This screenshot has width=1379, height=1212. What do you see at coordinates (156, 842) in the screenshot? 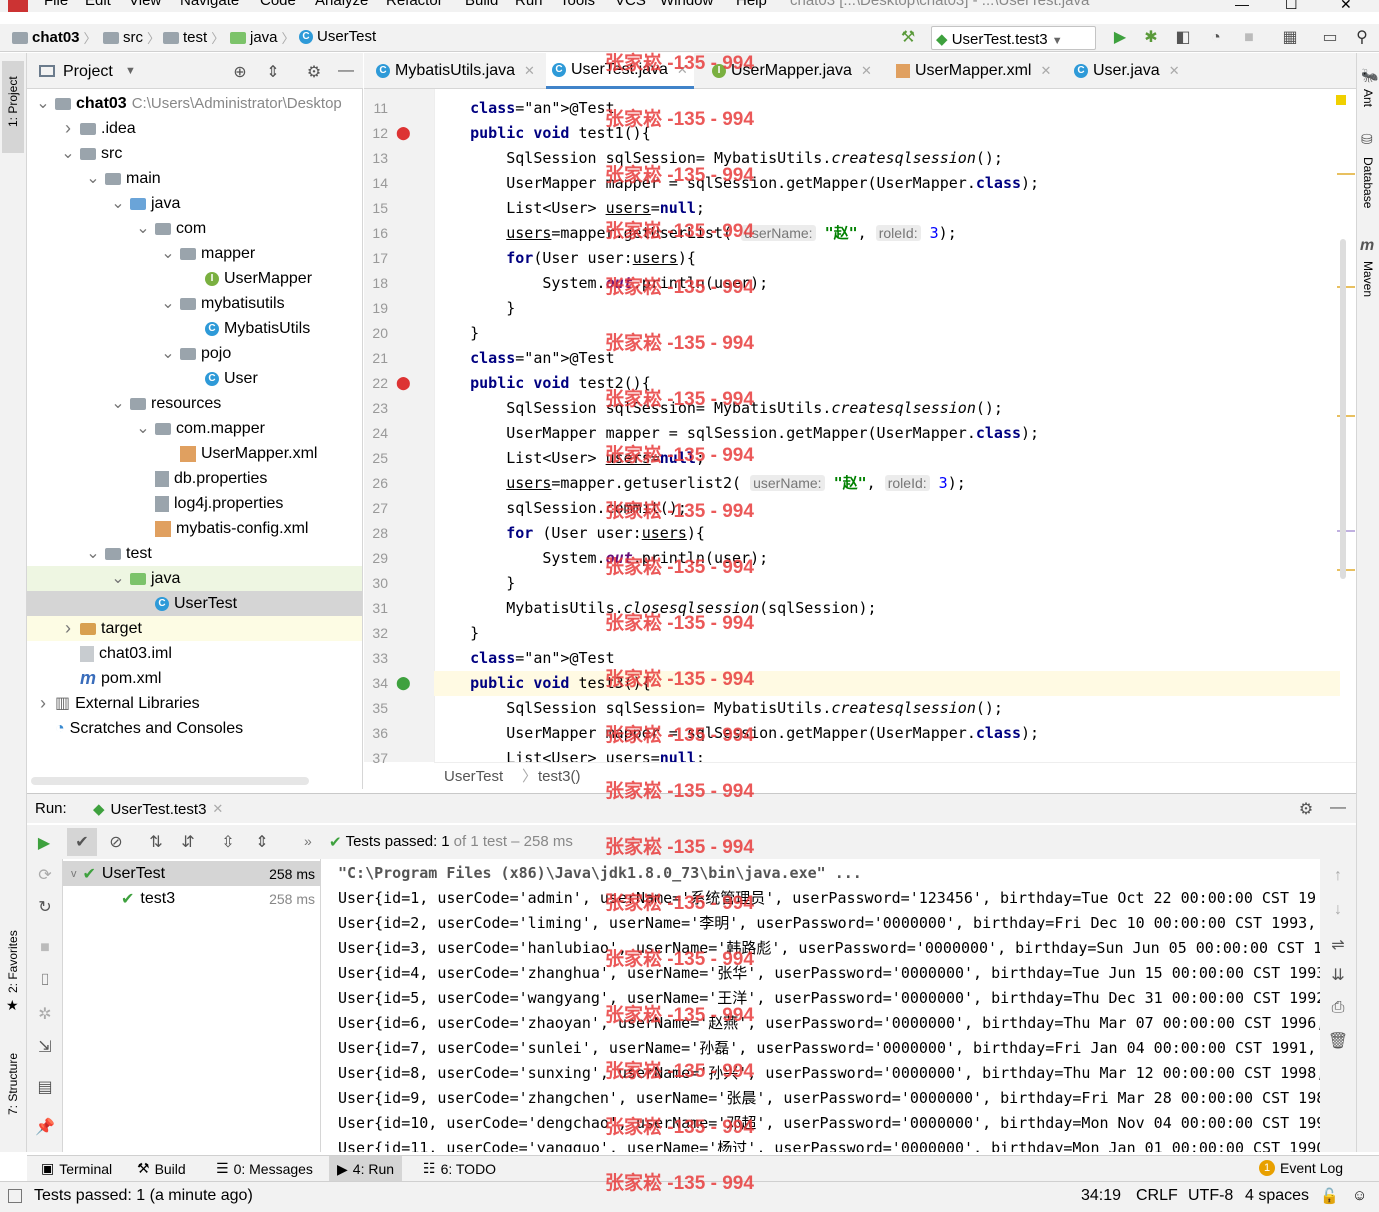
I see `sort-alpha-icon: ⇅` at bounding box center [156, 842].